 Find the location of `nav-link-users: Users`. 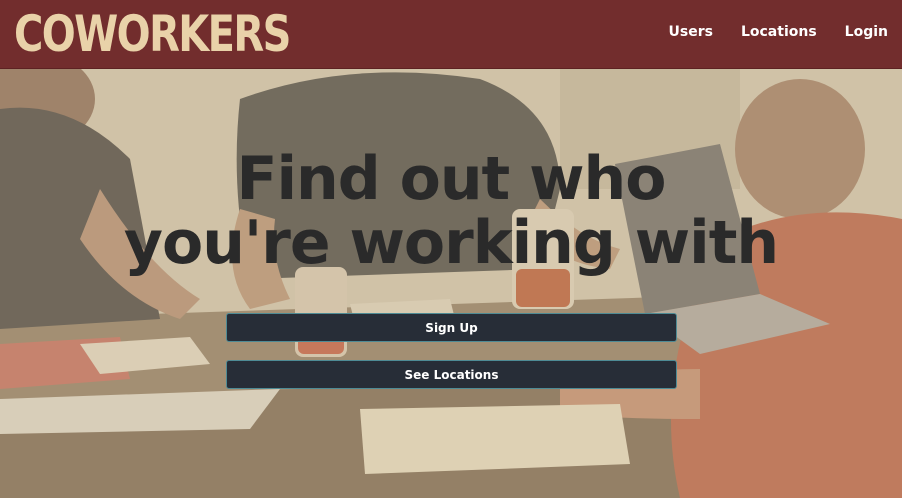

nav-link-users: Users is located at coordinates (691, 32).